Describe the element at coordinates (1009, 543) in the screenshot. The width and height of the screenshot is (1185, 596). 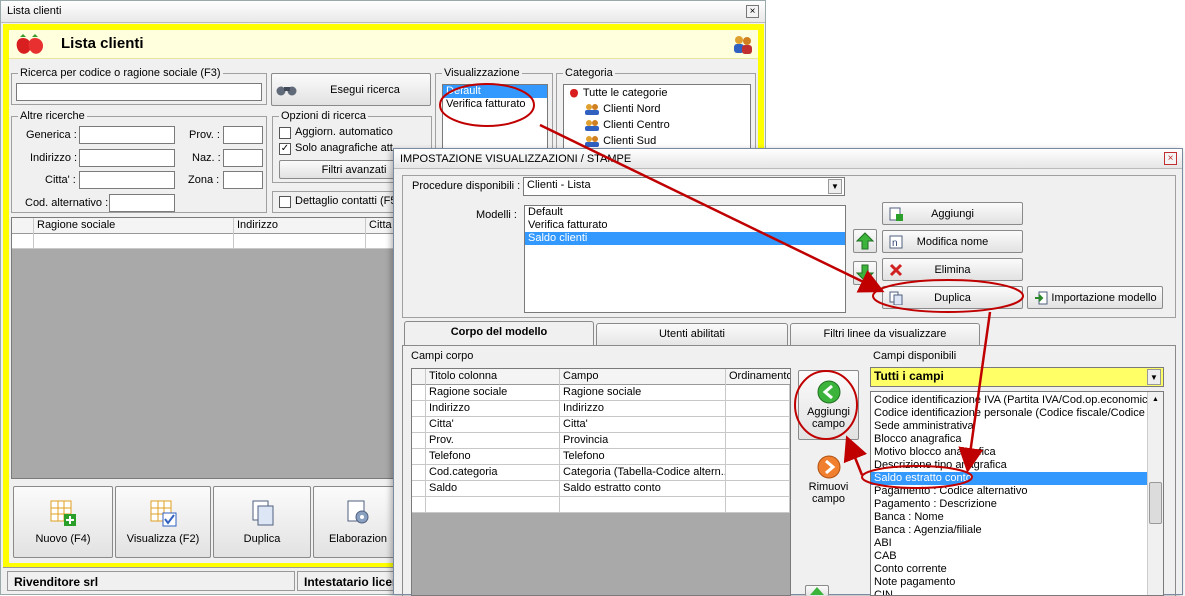
I see `available-field-item: ABI` at that location.